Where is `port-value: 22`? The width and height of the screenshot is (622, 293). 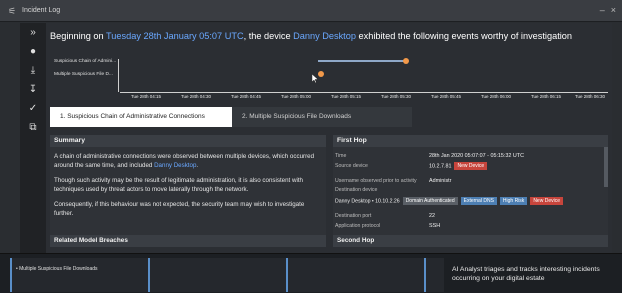
port-value: 22 is located at coordinates (432, 216).